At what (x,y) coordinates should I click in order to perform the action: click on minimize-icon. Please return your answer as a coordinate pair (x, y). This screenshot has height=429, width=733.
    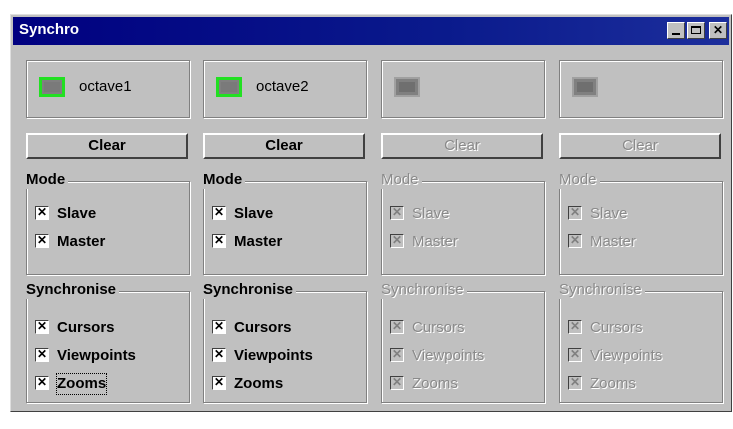
    Looking at the image, I should click on (676, 34).